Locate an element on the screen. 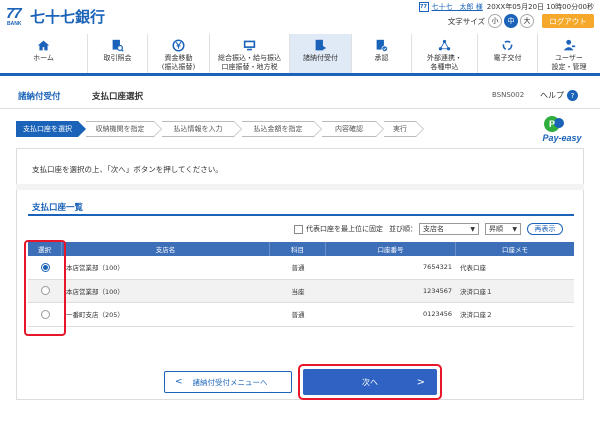 The height and width of the screenshot is (448, 600). redisplay-button: 再表示 is located at coordinates (545, 229).